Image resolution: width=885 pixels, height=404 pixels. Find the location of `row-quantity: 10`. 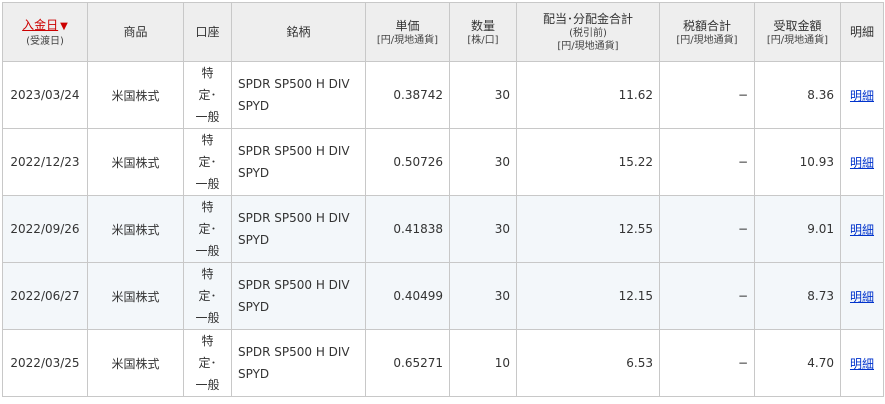

row-quantity: 10 is located at coordinates (483, 363).